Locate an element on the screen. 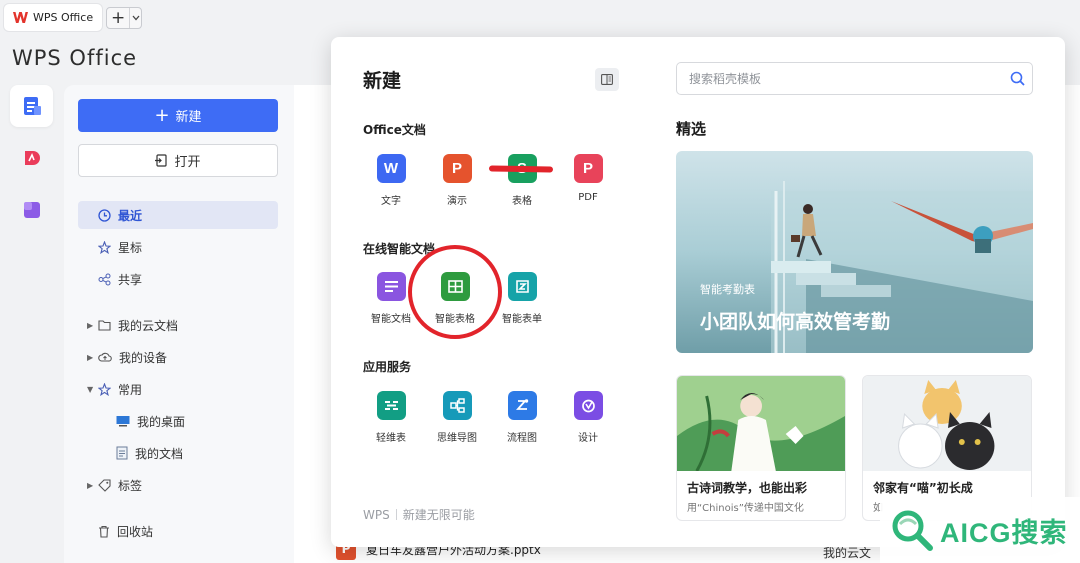  nav-label: 我的文档 is located at coordinates (159, 453).